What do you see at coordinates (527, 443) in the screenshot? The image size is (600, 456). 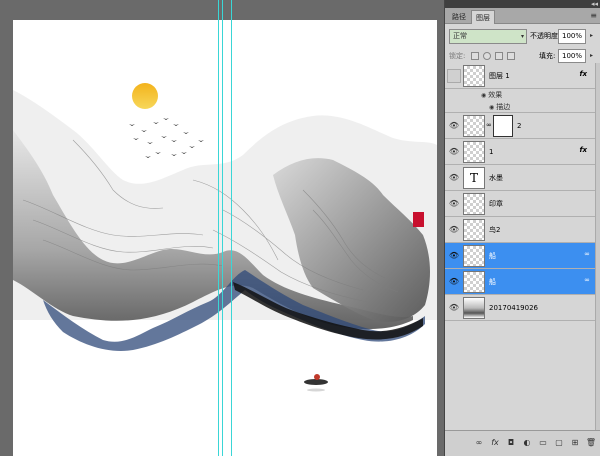 I see `adjustment-icon: ◐` at bounding box center [527, 443].